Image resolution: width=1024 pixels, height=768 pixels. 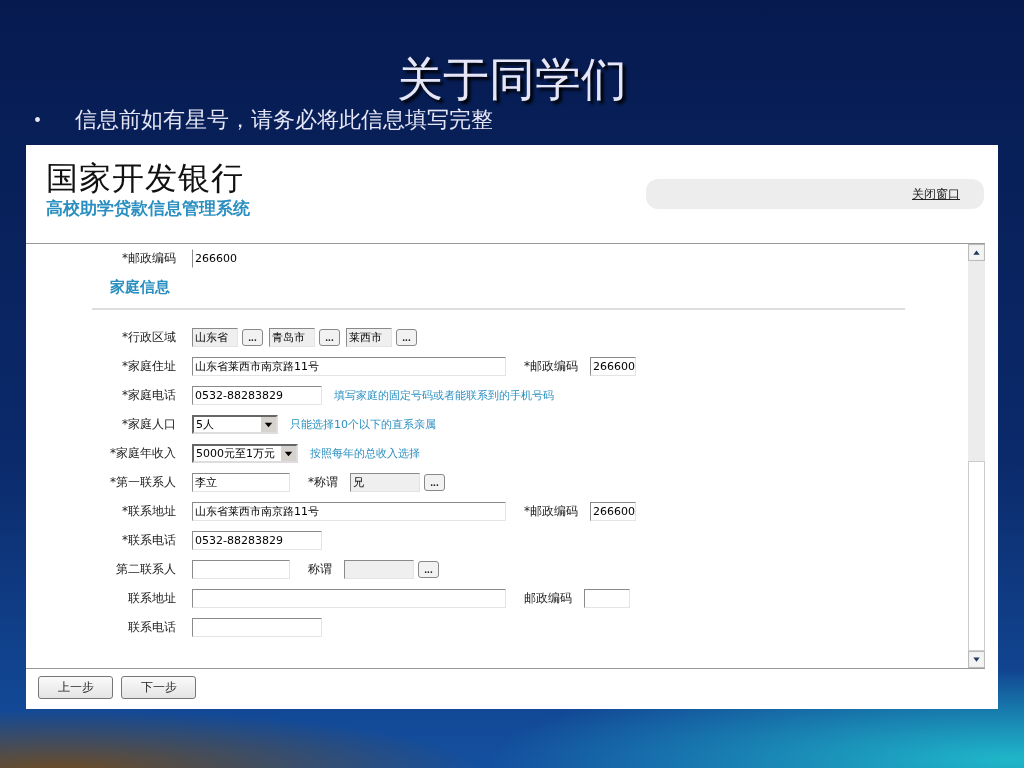 I want to click on field-label: 邮政编码, so click(x=548, y=599).